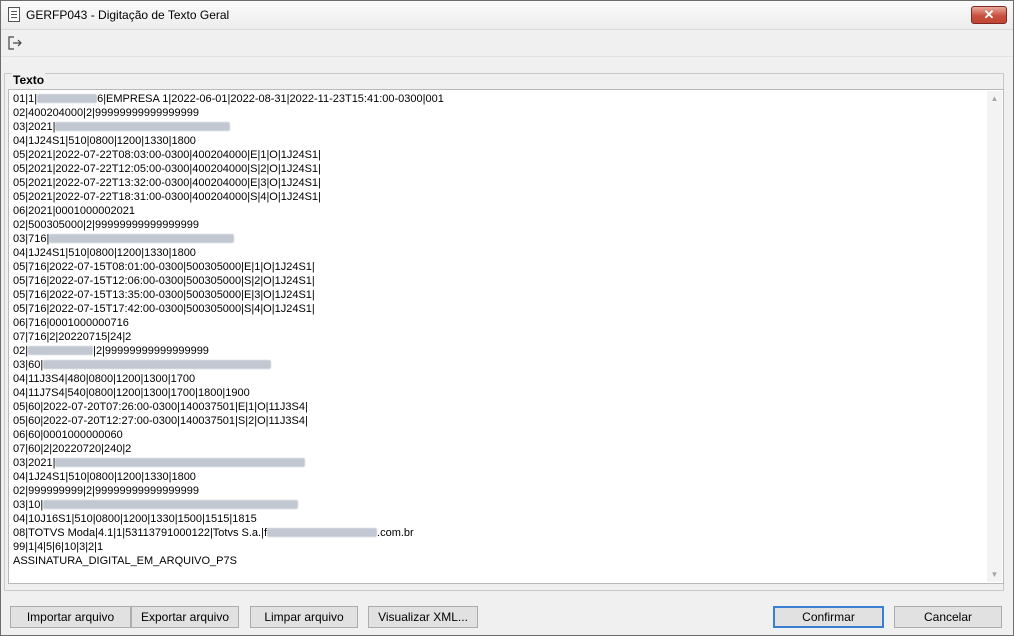 This screenshot has height=636, width=1014. Describe the element at coordinates (106, 491) in the screenshot. I see `text-line: 02|999999999|2|99999999999999999` at that location.